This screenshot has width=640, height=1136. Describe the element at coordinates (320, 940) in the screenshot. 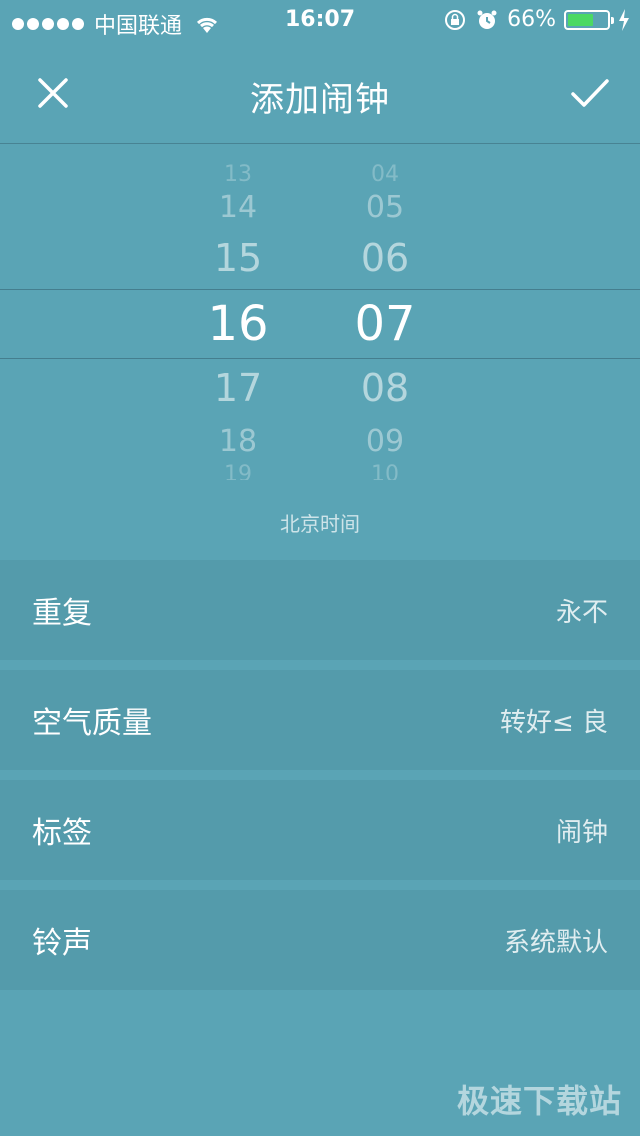

I see `ringtone-row: 铃声 系统默认` at that location.